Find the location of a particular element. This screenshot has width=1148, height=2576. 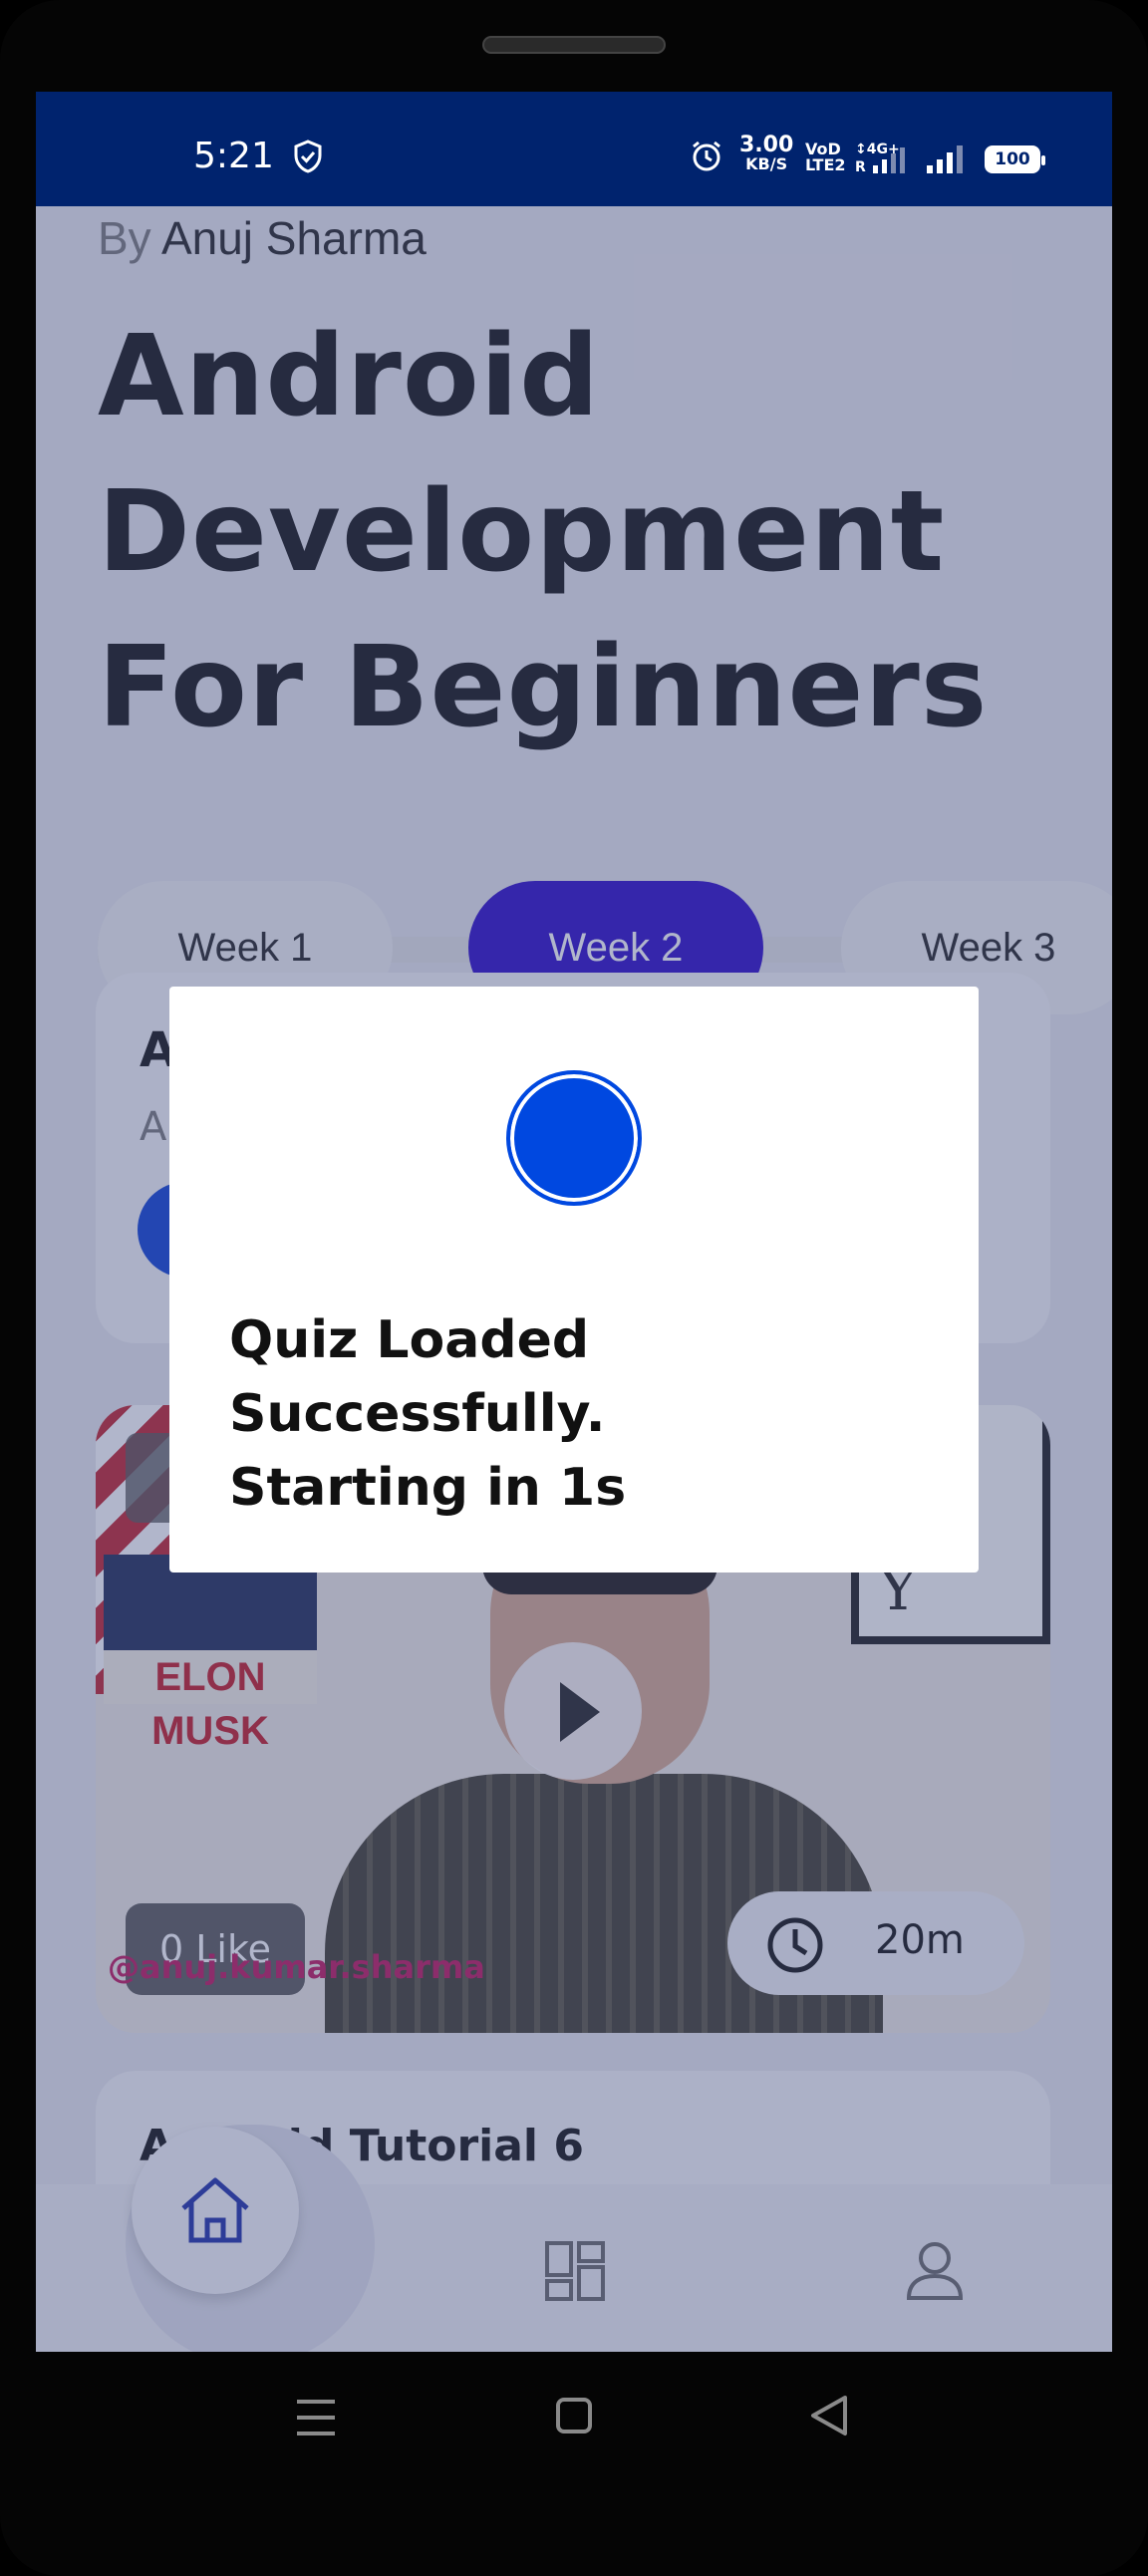

success-indicator-icon is located at coordinates (574, 1138).